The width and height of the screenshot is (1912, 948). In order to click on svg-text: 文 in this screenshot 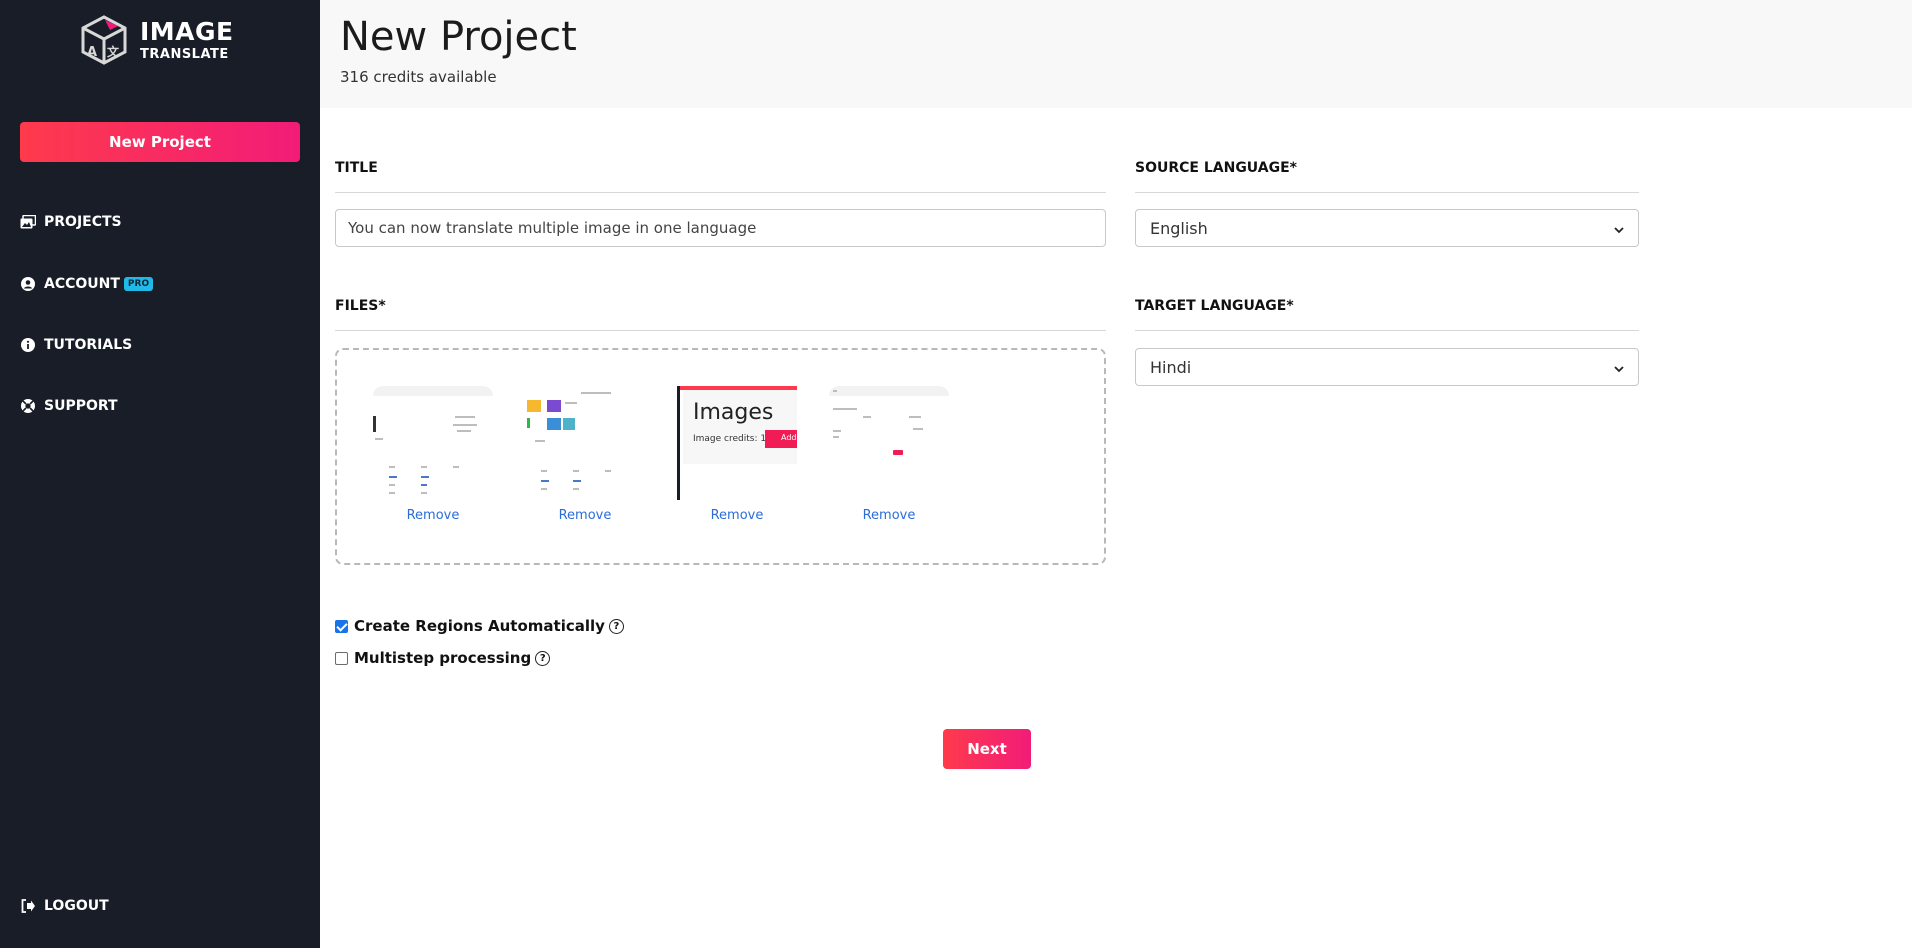, I will do `click(113, 51)`.